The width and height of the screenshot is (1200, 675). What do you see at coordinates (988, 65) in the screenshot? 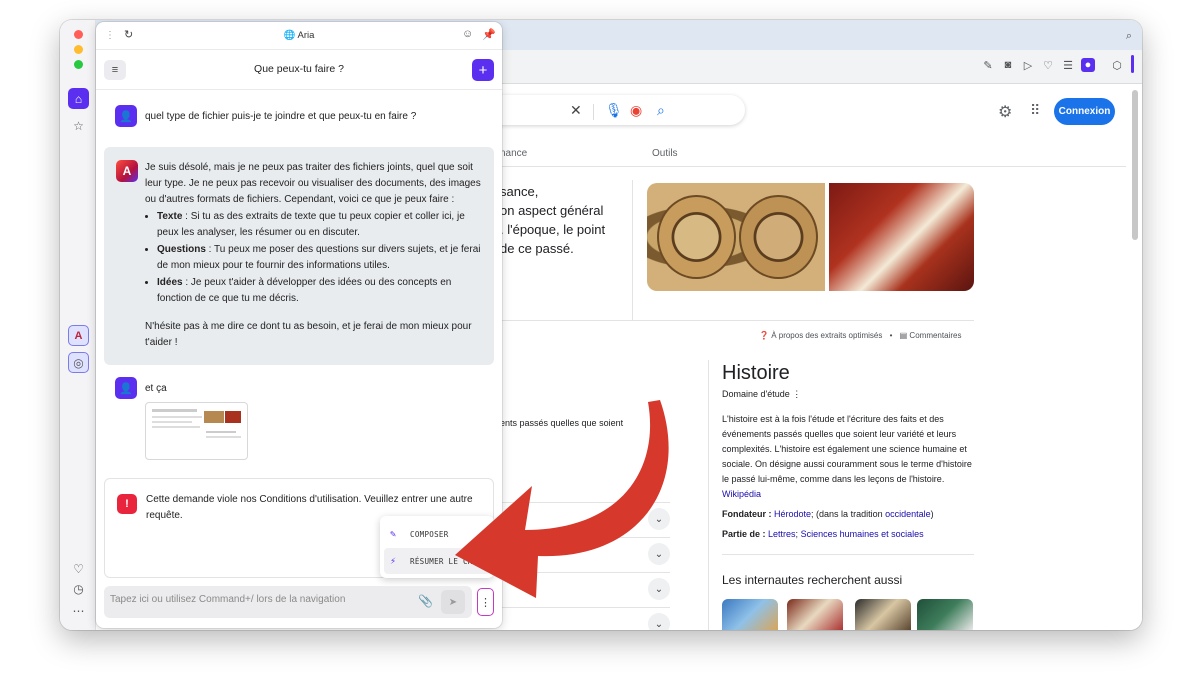
I see `edit-icon: ✎` at bounding box center [988, 65].